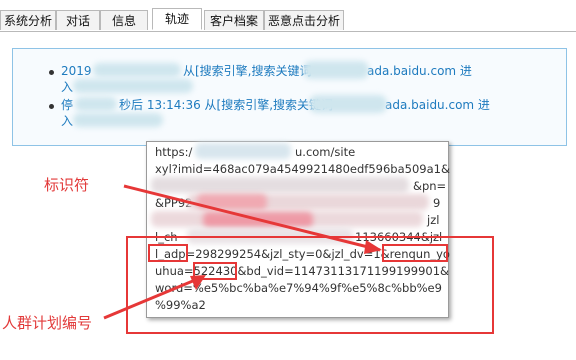 The height and width of the screenshot is (360, 576). What do you see at coordinates (67, 185) in the screenshot?
I see `identifier-annotation: 标识符` at bounding box center [67, 185].